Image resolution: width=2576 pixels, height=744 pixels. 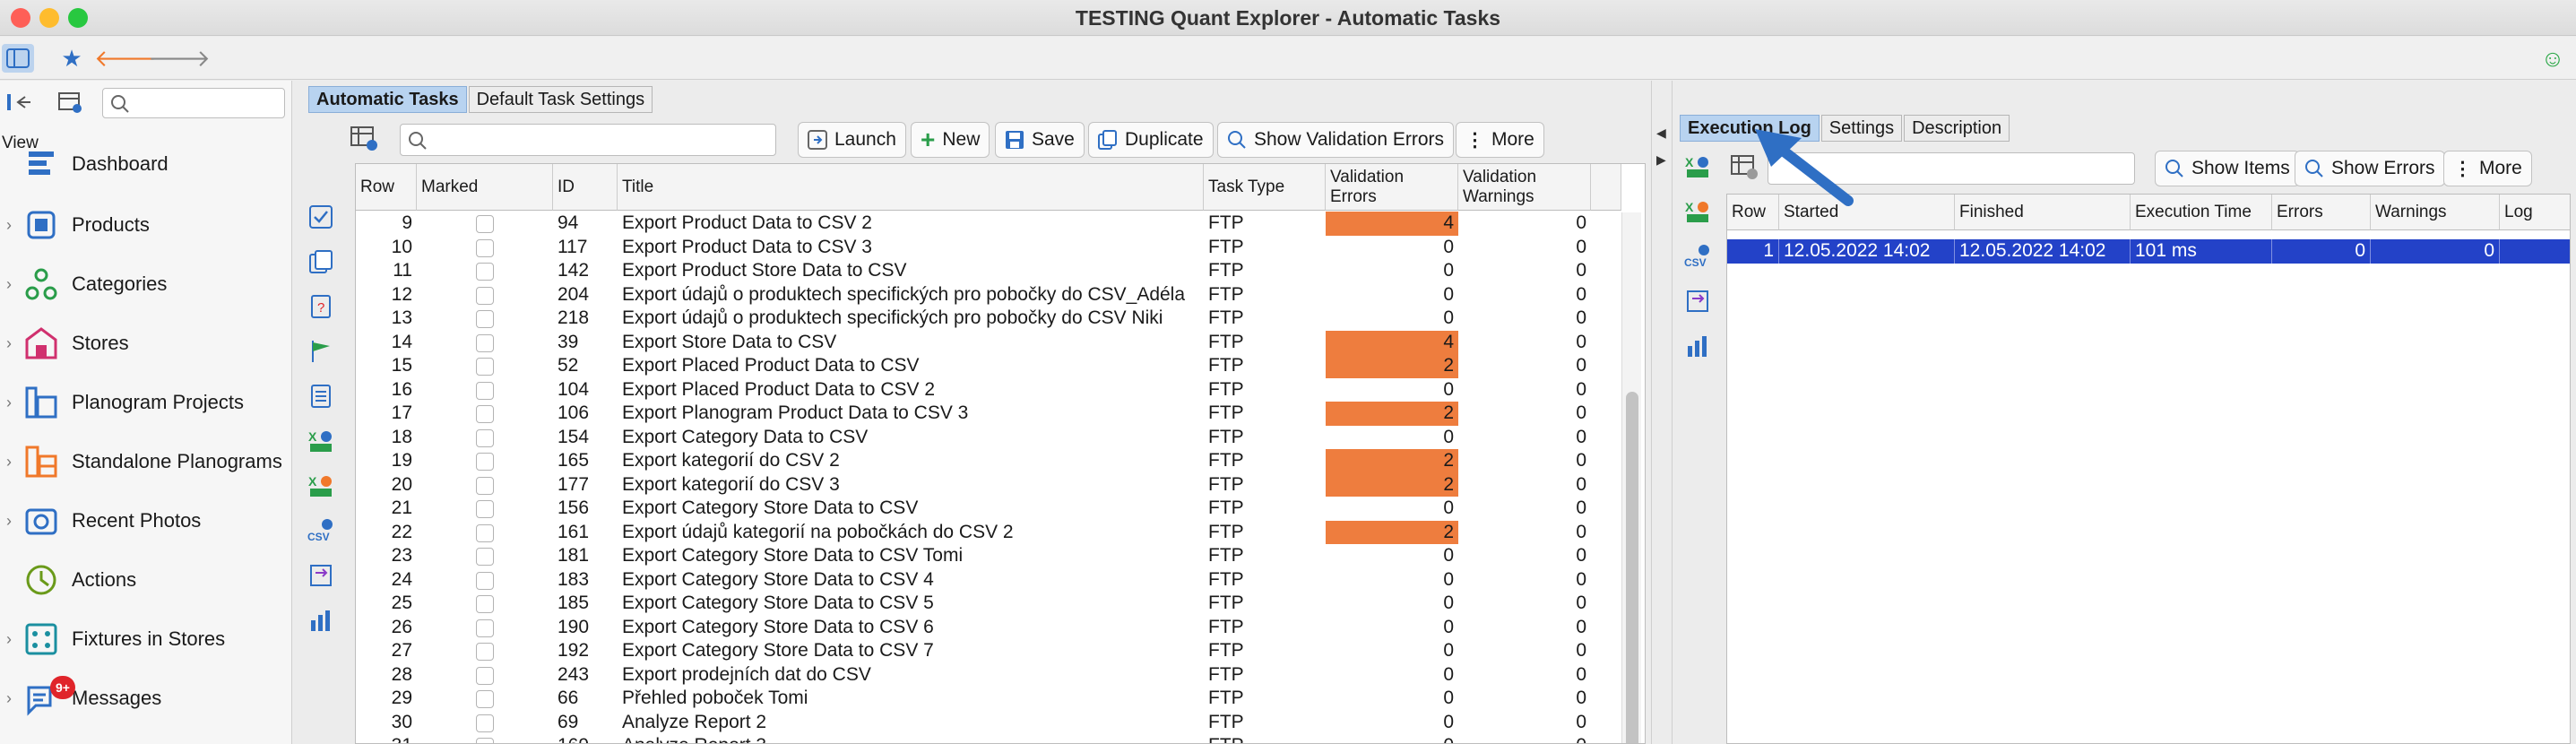 I want to click on table-row: 9 94 Export Product Data to CSV 2 FTP 4 0, so click(x=1000, y=224).